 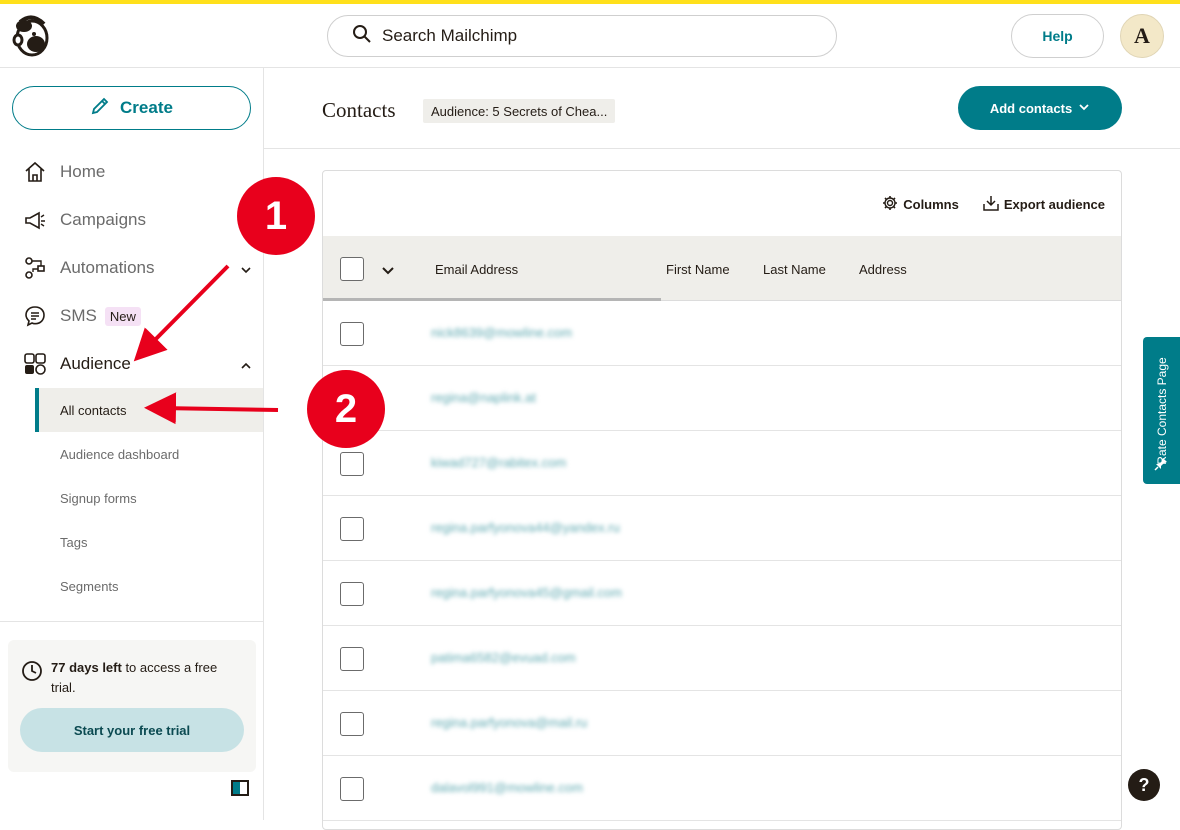 I want to click on start-trial-button: Start your free trial, so click(x=132, y=730).